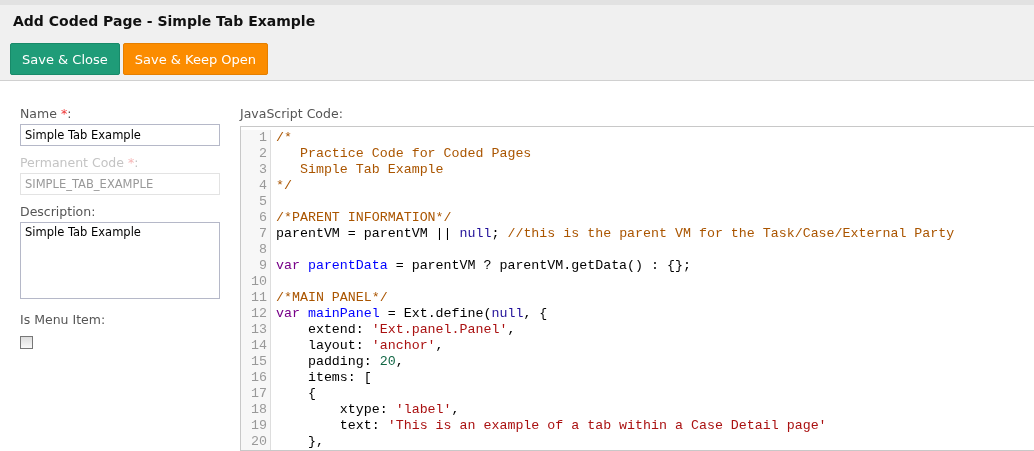  Describe the element at coordinates (291, 113) in the screenshot. I see `code-label: JavaScript Code:` at that location.